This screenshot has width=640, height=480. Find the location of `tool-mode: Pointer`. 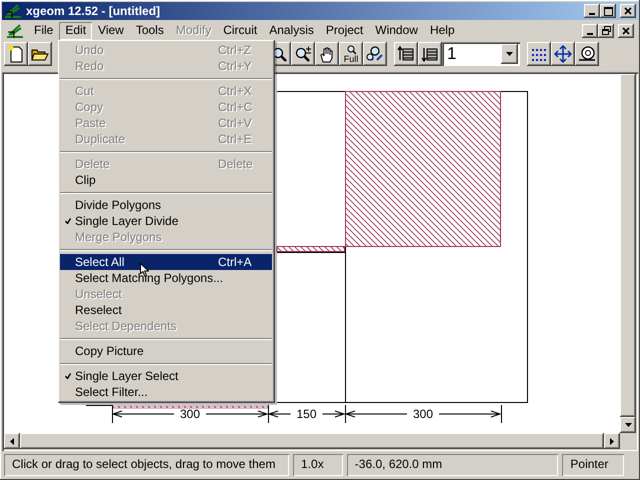

tool-mode: Pointer is located at coordinates (593, 465).